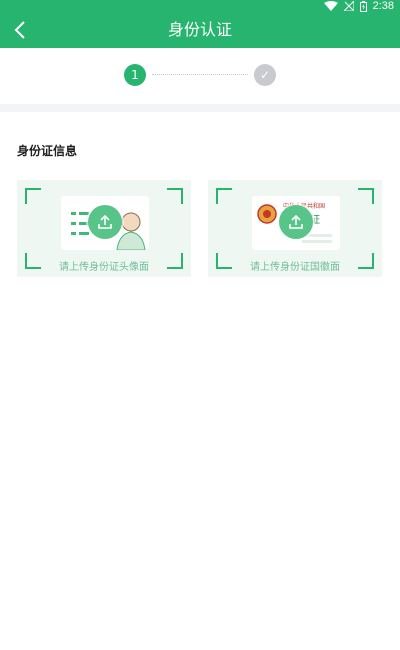 This screenshot has width=400, height=650. What do you see at coordinates (383, 6) in the screenshot?
I see `status-time: 2:38` at bounding box center [383, 6].